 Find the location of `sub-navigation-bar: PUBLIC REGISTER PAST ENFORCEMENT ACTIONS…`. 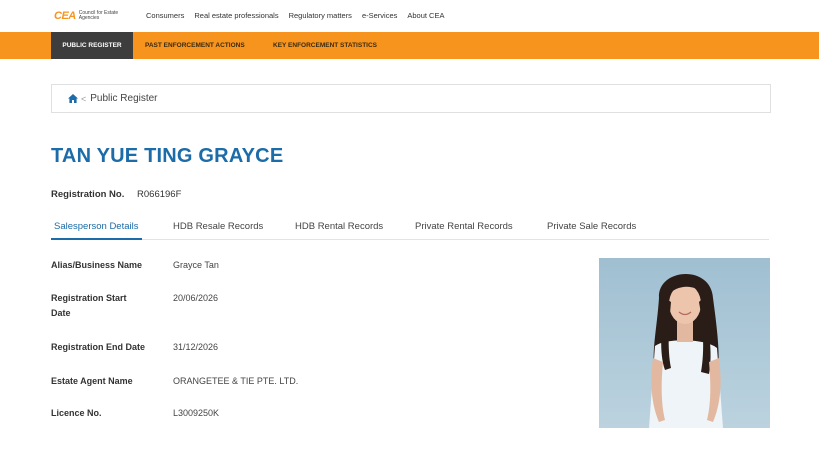

sub-navigation-bar: PUBLIC REGISTER PAST ENFORCEMENT ACTIONS… is located at coordinates (409, 45).